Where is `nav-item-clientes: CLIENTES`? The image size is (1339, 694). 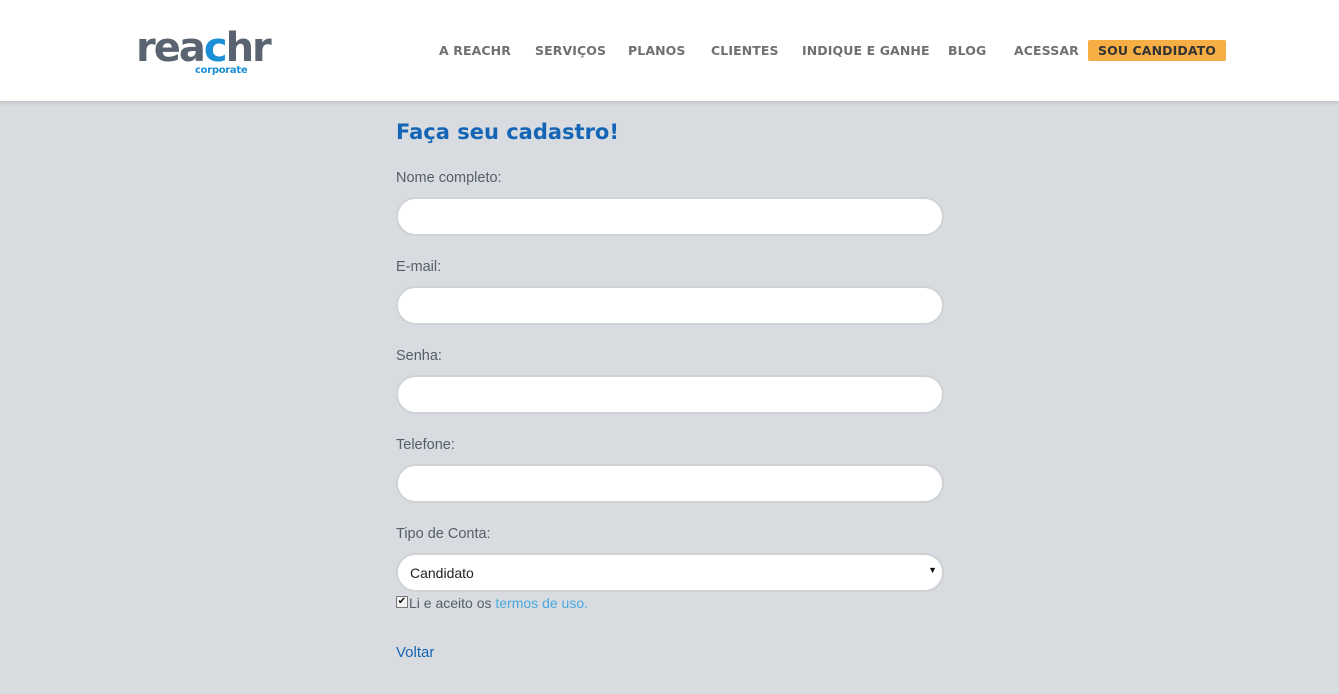 nav-item-clientes: CLIENTES is located at coordinates (745, 50).